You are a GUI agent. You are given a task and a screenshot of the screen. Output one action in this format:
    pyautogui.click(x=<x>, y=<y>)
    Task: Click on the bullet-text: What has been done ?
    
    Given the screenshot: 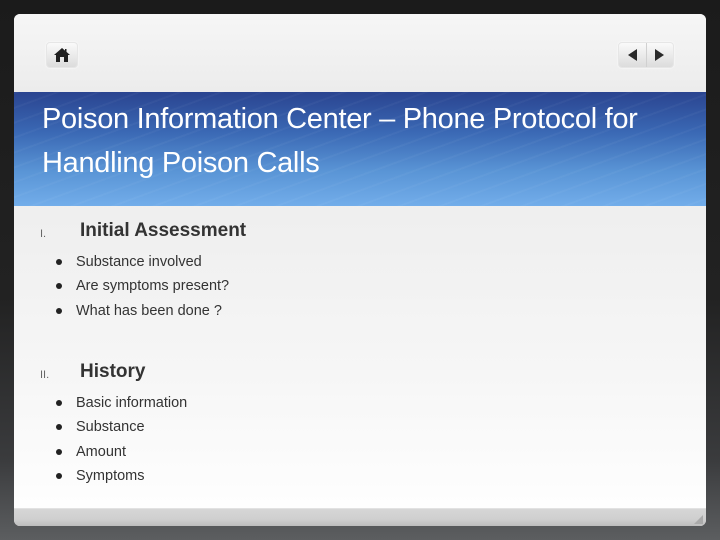 What is the action you would take?
    pyautogui.click(x=149, y=310)
    